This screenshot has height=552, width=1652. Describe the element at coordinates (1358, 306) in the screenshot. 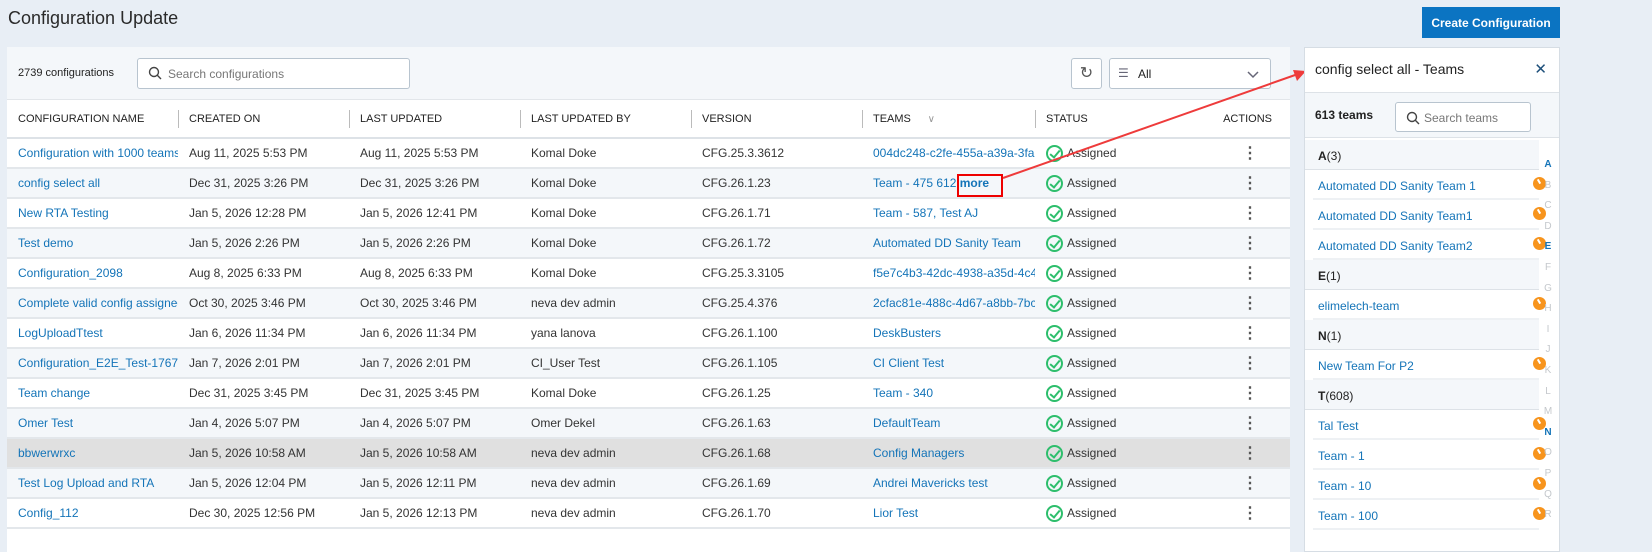

I see `team-name: elimelech-team` at that location.